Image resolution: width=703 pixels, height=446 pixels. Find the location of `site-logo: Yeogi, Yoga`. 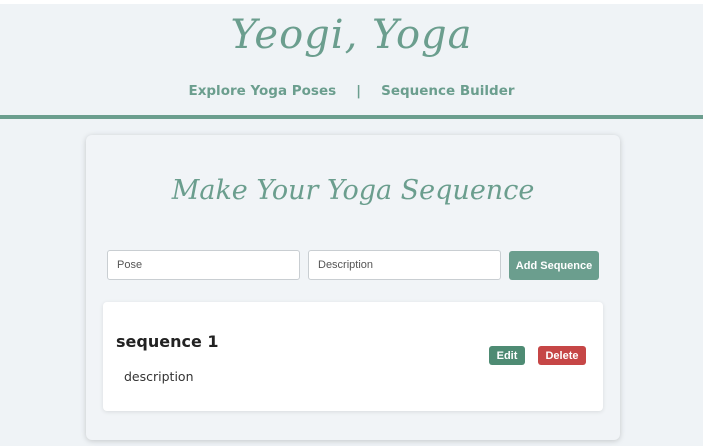

site-logo: Yeogi, Yoga is located at coordinates (351, 35).